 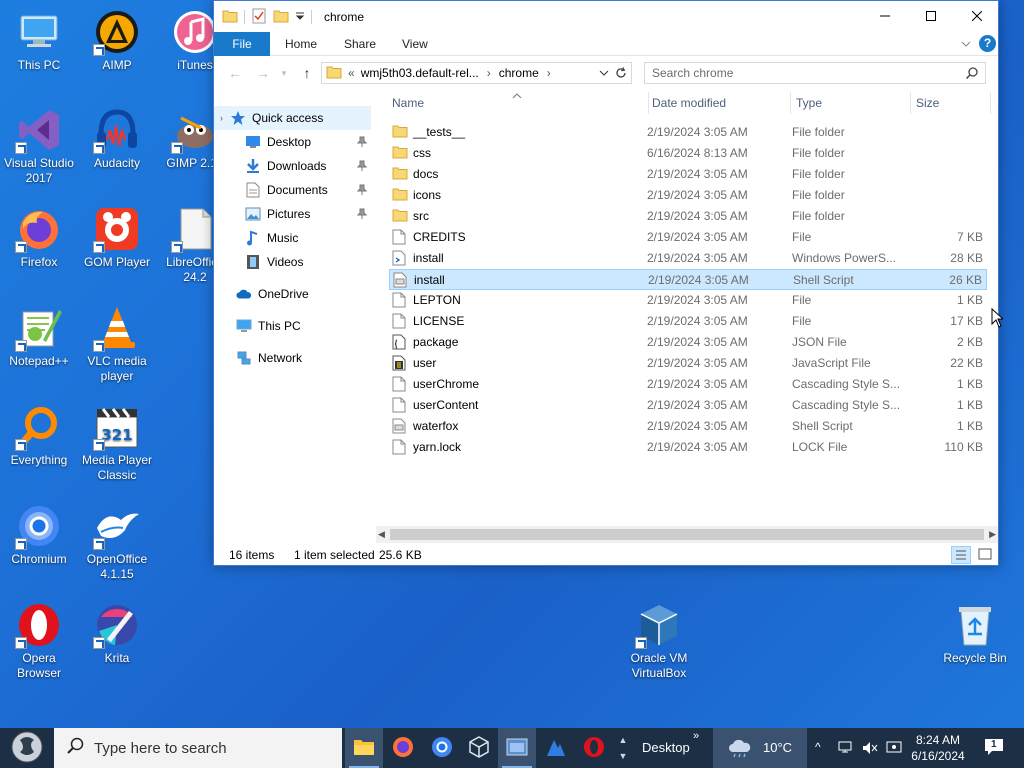 I want to click on sidebar-item-this-pc: This PC, so click(x=292, y=326).